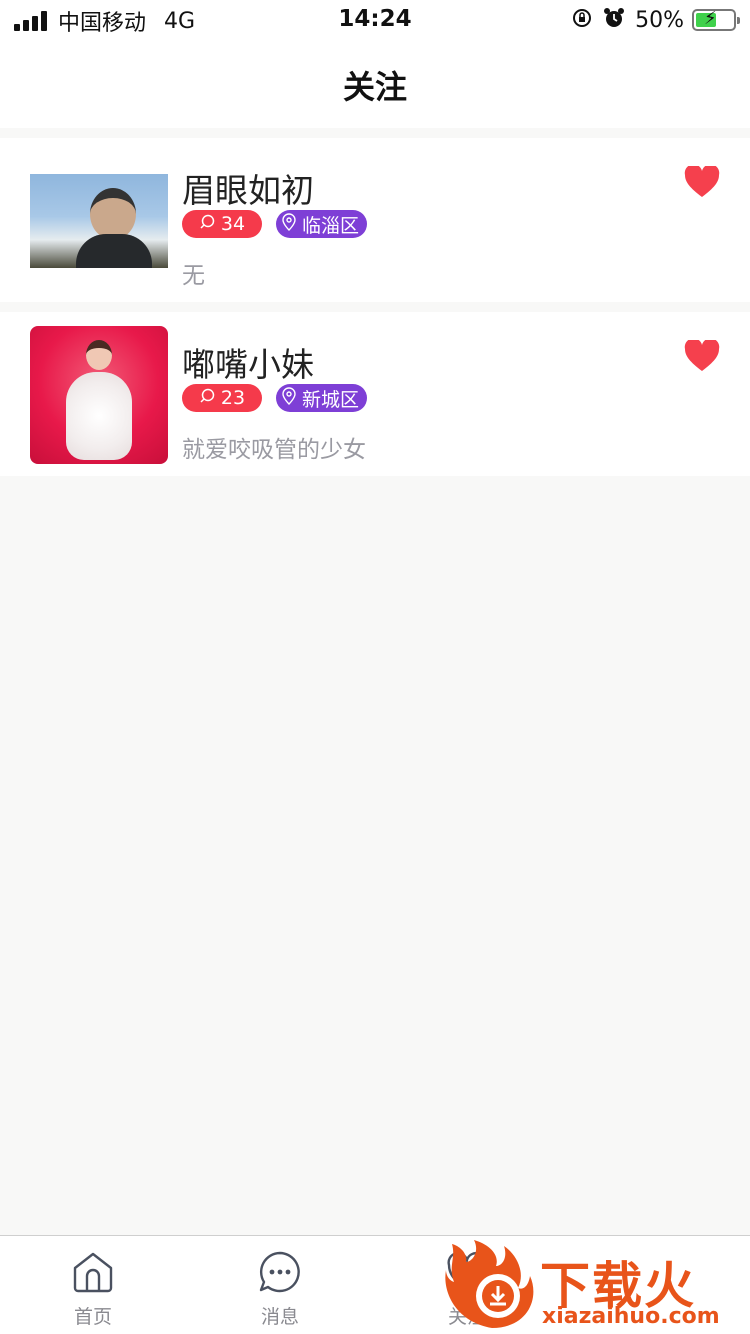 This screenshot has width=750, height=1334. I want to click on rotation-lock-icon, so click(582, 20).